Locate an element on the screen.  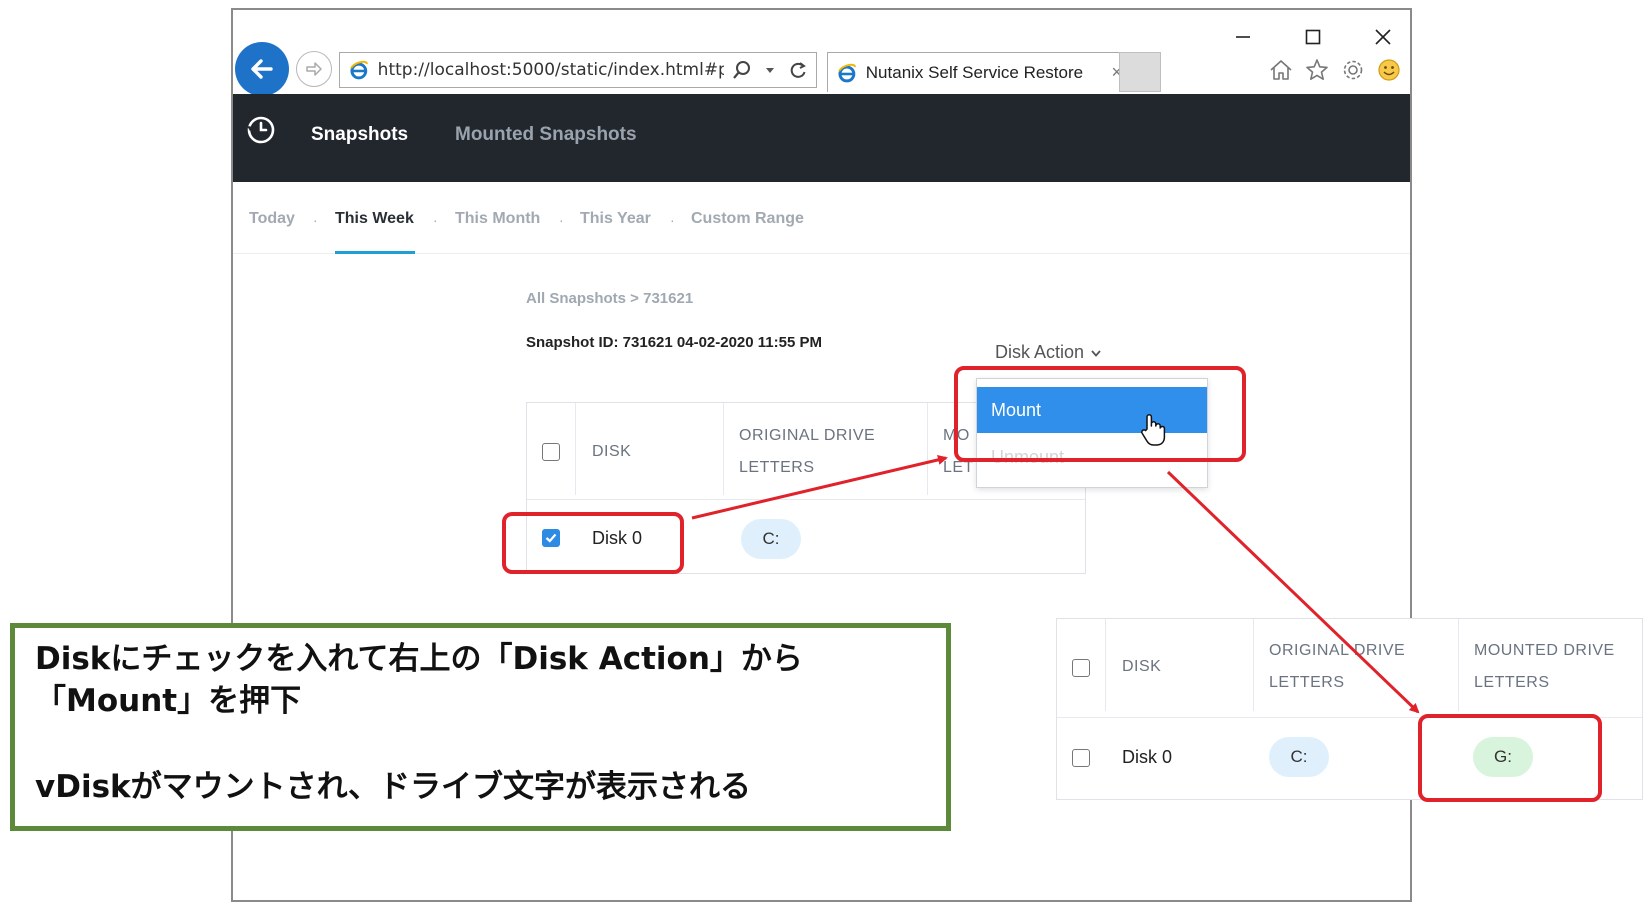
refresh-icon is located at coordinates (798, 70).